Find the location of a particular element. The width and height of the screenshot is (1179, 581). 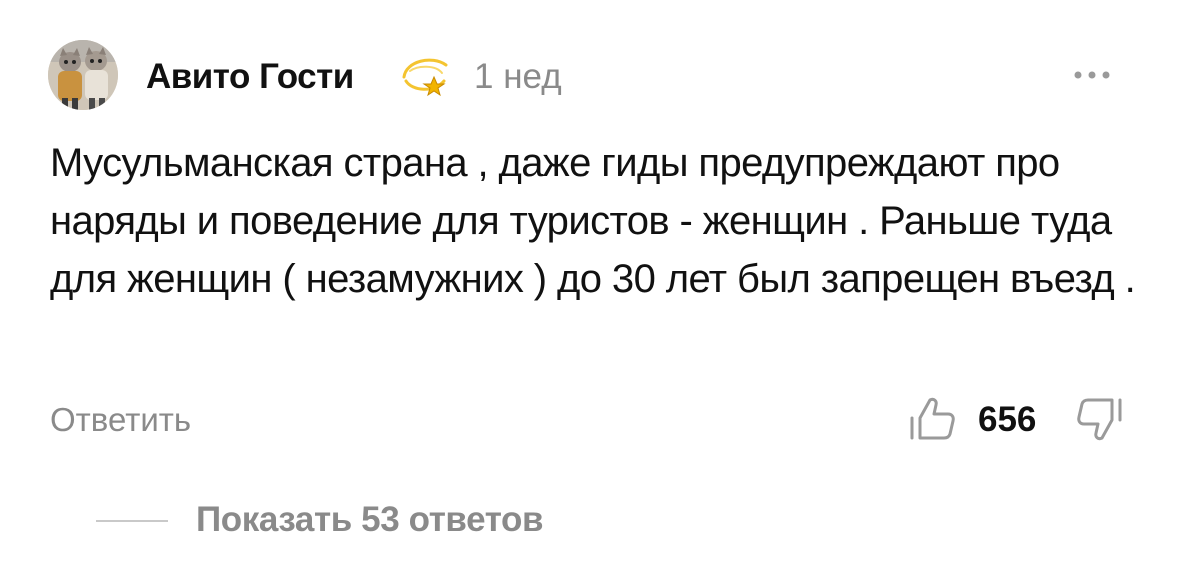

more-dots-icon is located at coordinates (1096, 75).